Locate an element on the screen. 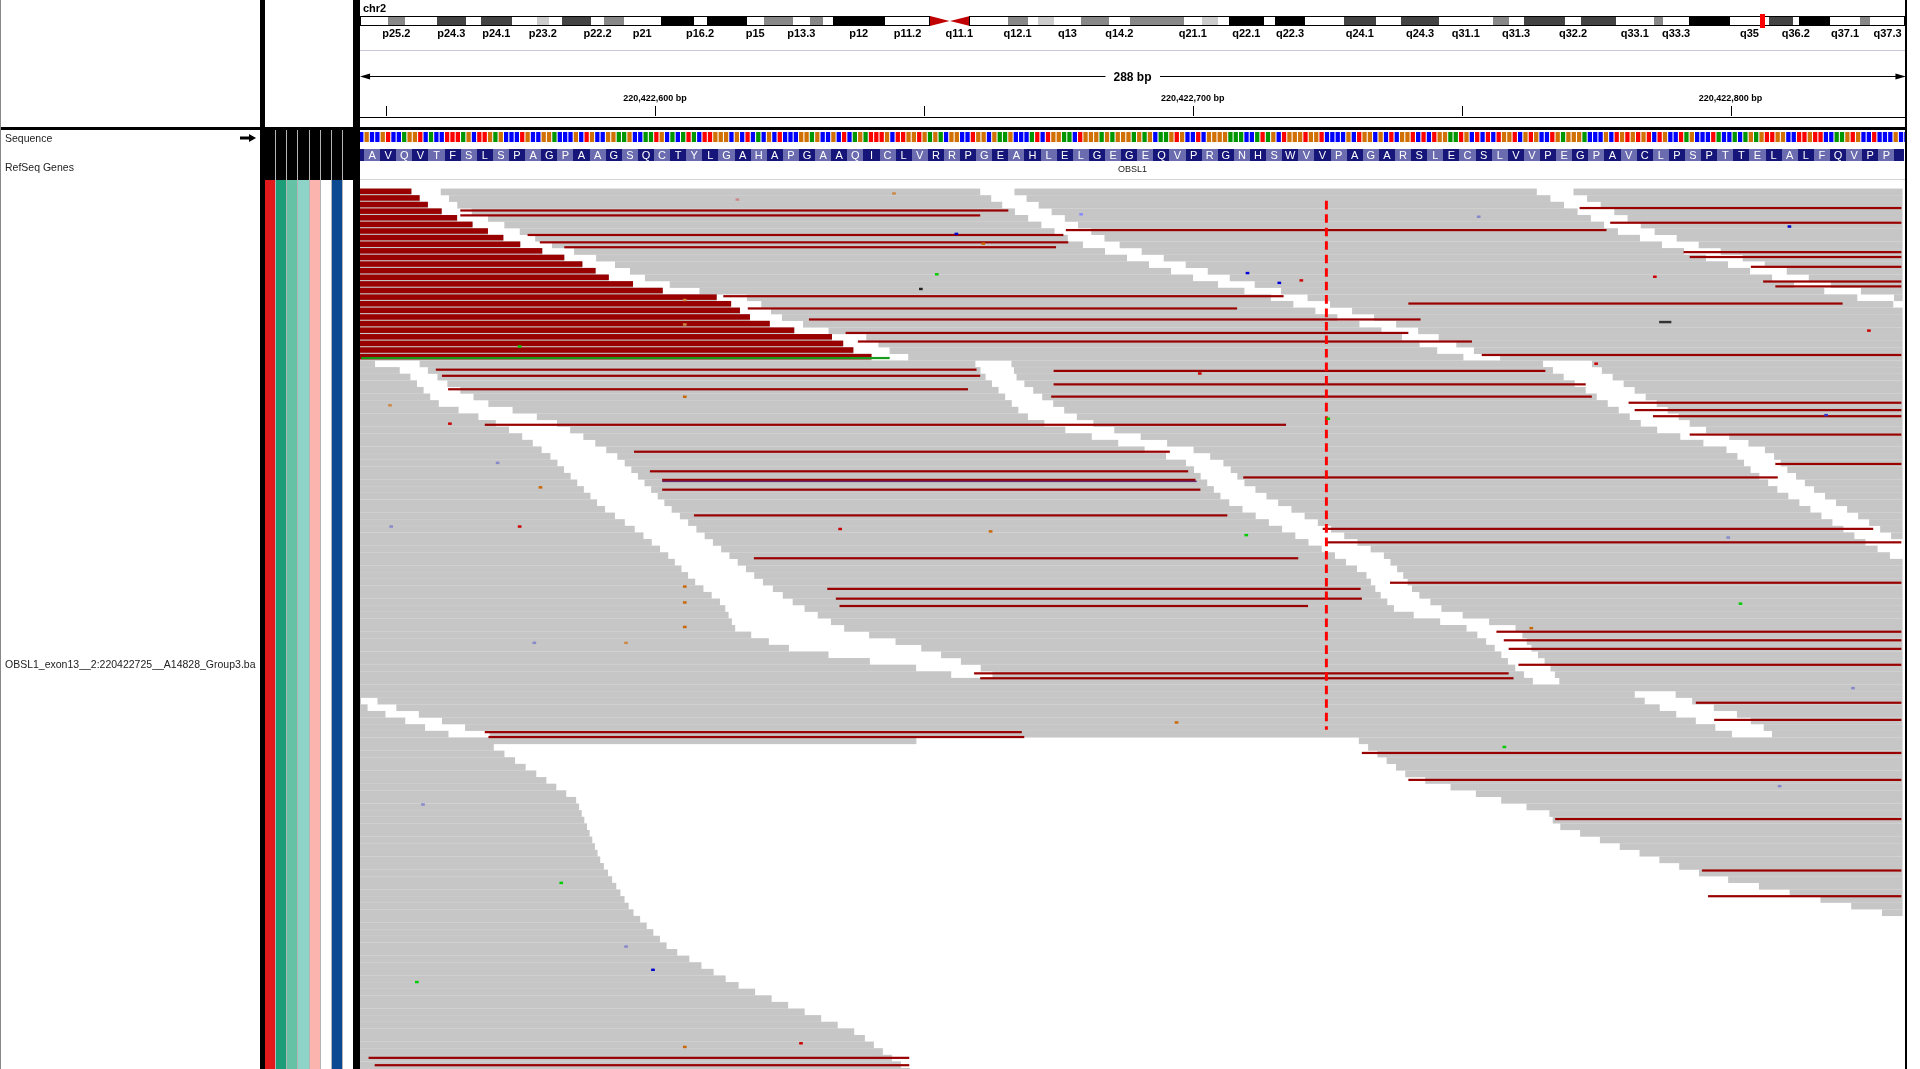 Image resolution: width=1920 pixels, height=1069 pixels. band-label: p11.2 is located at coordinates (907, 33).